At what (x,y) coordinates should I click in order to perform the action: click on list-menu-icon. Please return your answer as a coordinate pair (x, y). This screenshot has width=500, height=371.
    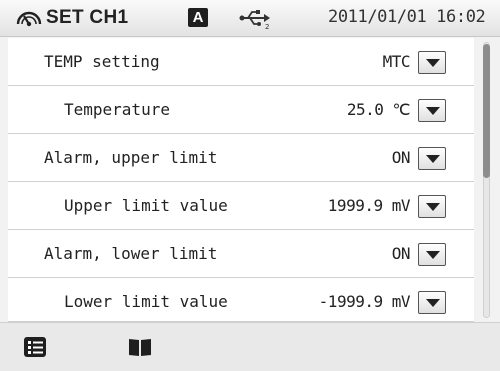
    Looking at the image, I should click on (35, 347).